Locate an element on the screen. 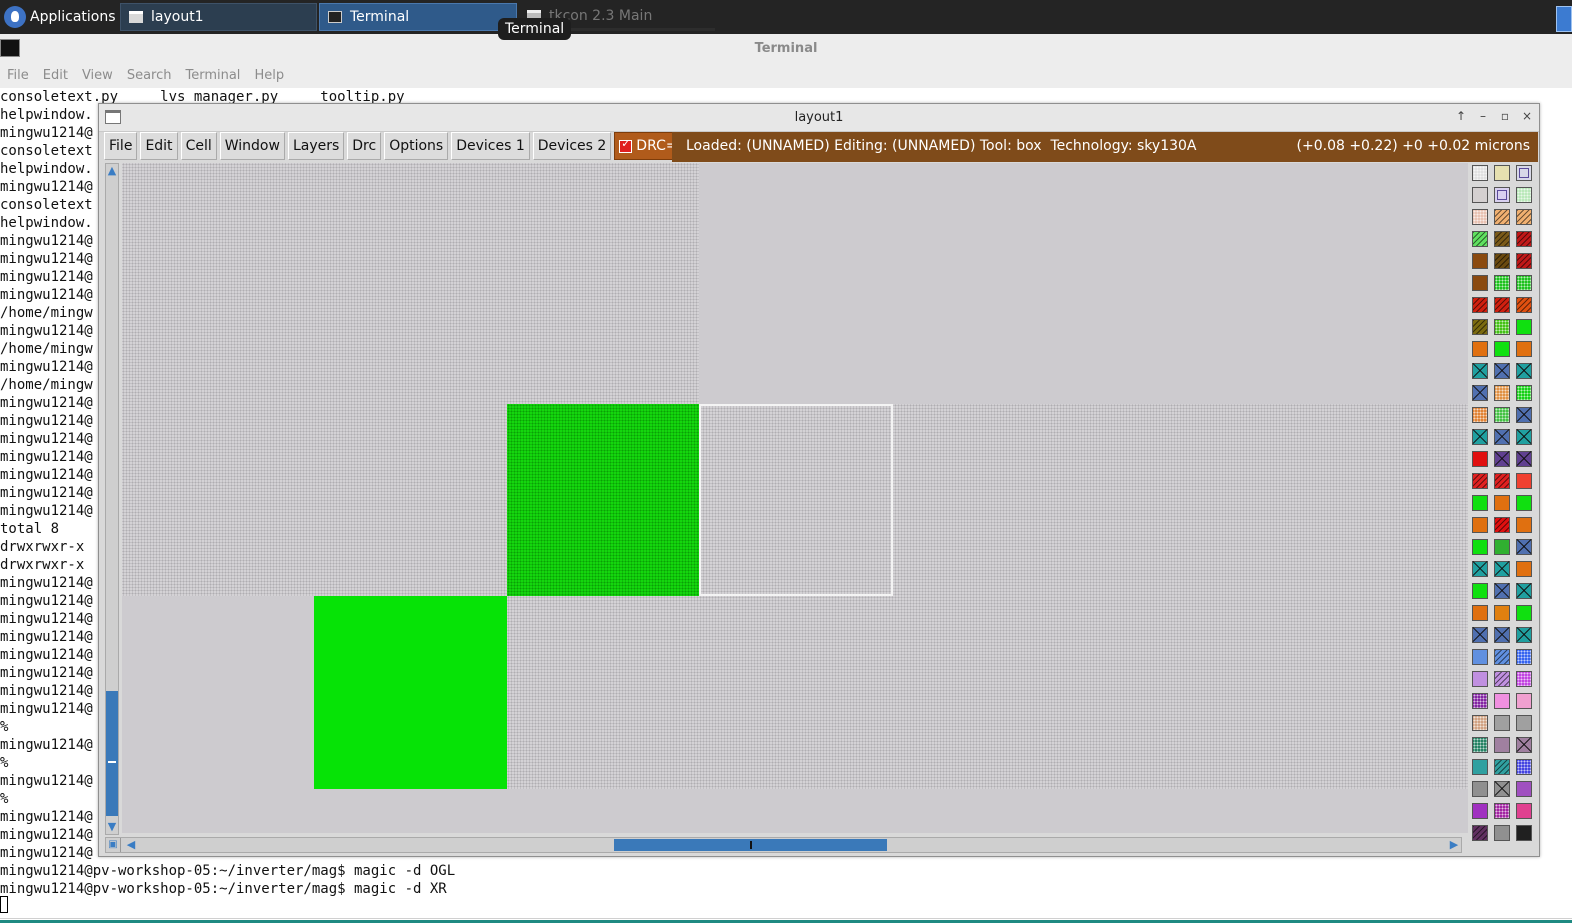 The width and height of the screenshot is (1572, 923). scroll-right-icon: ▶ is located at coordinates (1454, 845).